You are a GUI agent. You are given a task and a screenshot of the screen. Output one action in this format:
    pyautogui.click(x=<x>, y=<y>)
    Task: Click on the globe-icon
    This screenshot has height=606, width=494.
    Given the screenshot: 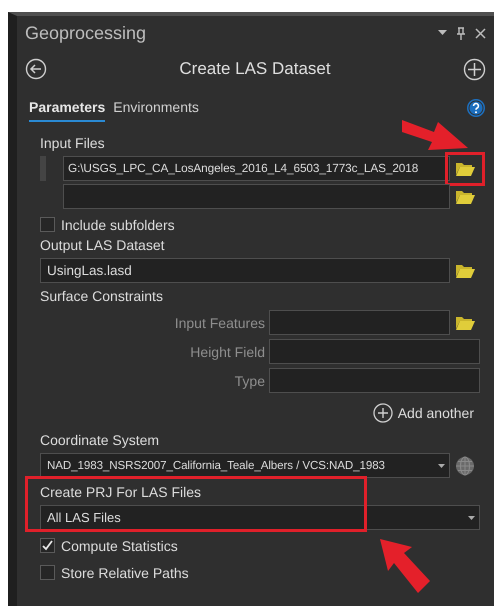 What is the action you would take?
    pyautogui.click(x=465, y=466)
    